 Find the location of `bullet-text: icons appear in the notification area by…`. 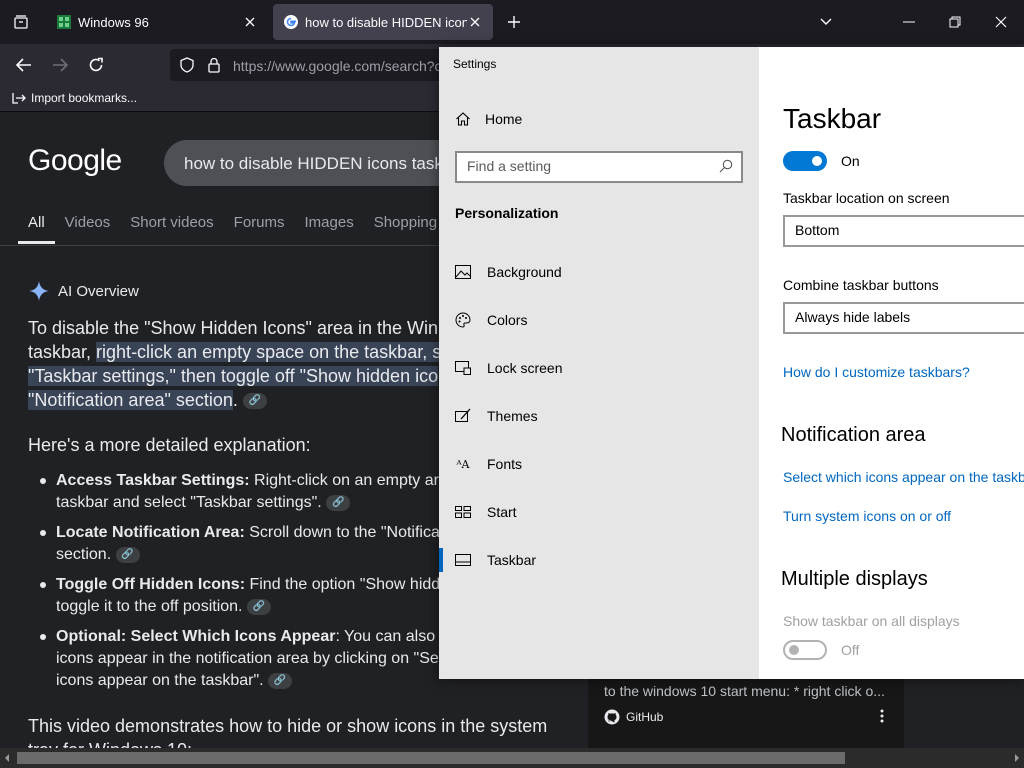

bullet-text: icons appear in the notification area by… is located at coordinates (247, 658).